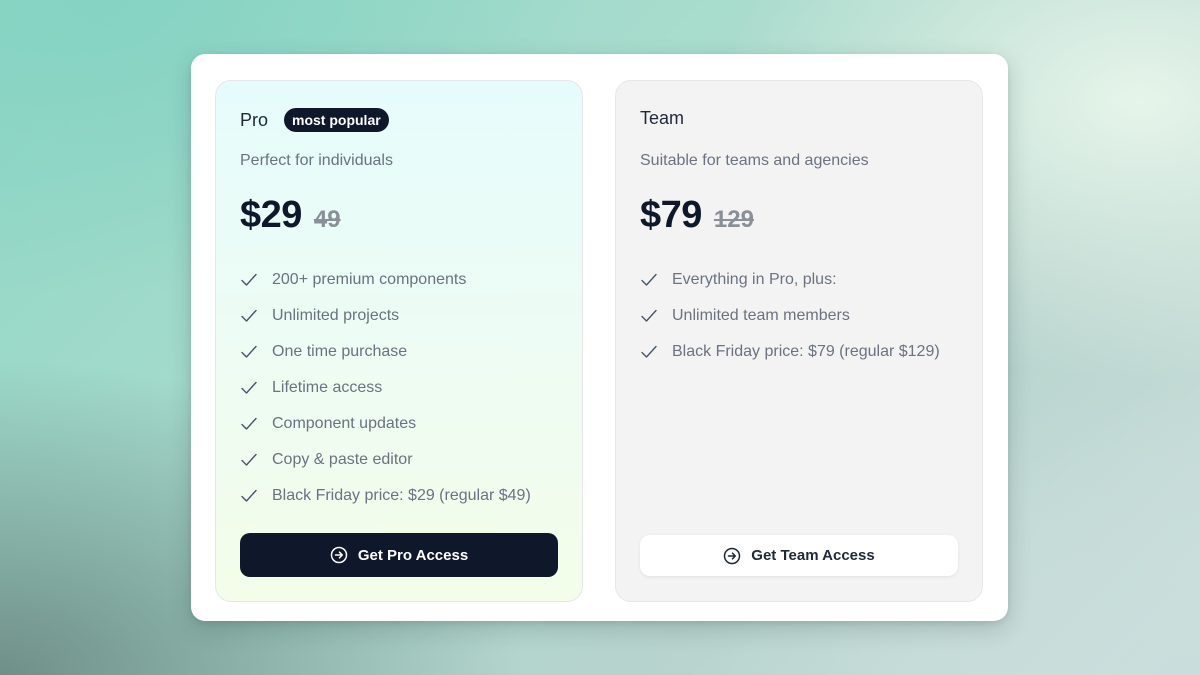 Image resolution: width=1200 pixels, height=675 pixels. I want to click on feature-item: One time purchase, so click(385, 352).